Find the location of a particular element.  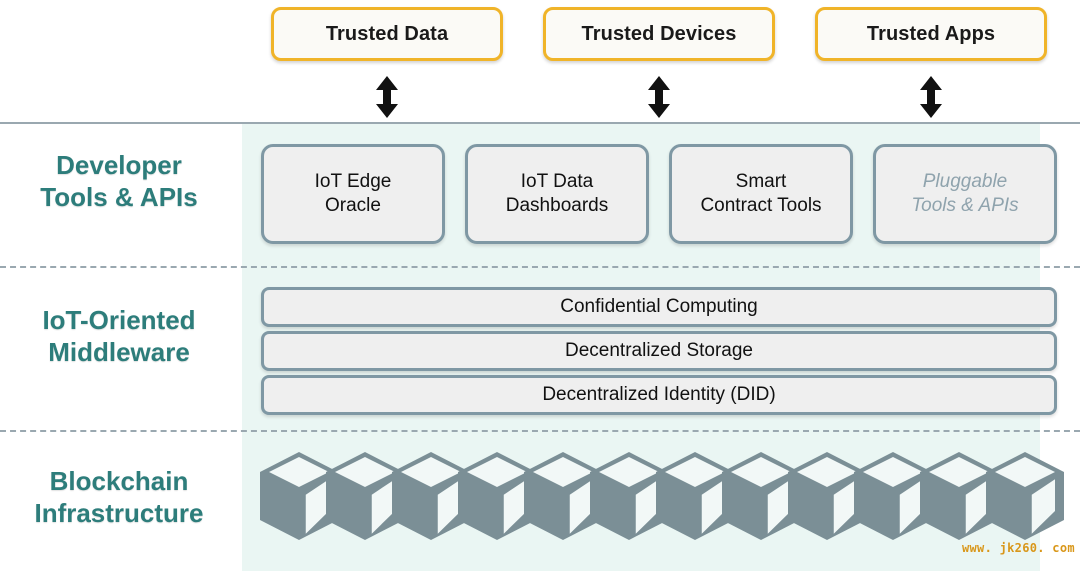

developer-card-text: IoT Edge Oracle is located at coordinates (353, 194).